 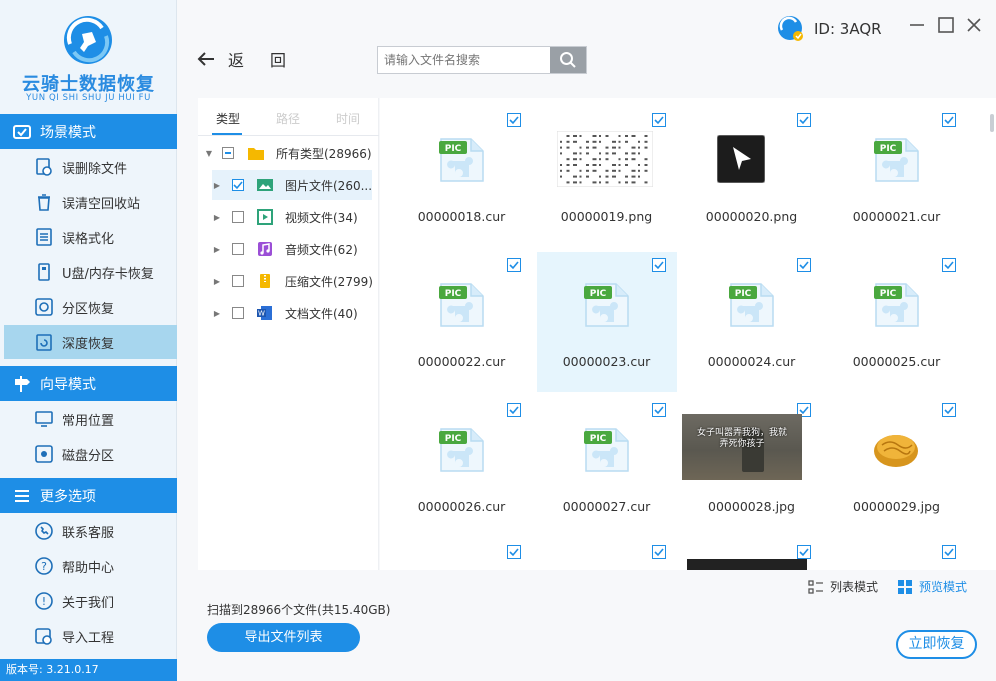 What do you see at coordinates (605, 159) in the screenshot?
I see `document-preview-image` at bounding box center [605, 159].